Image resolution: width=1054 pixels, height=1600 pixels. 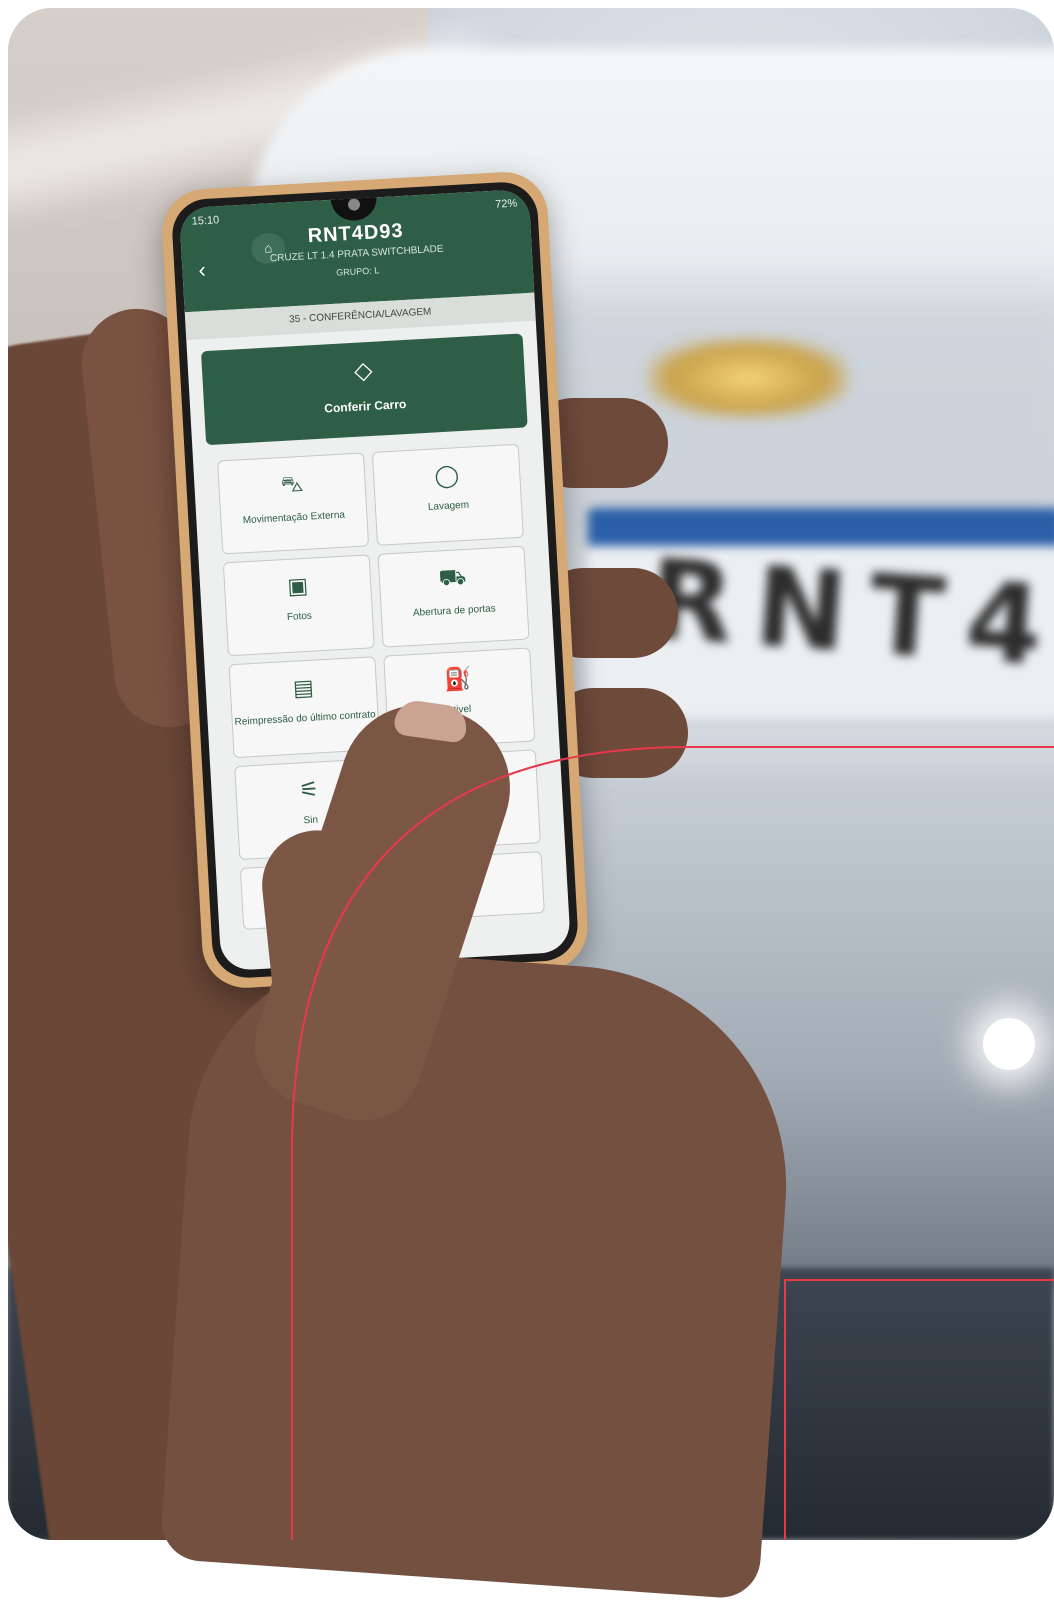 I want to click on tile-lavagem: ◯ Lavagem, so click(x=447, y=494).